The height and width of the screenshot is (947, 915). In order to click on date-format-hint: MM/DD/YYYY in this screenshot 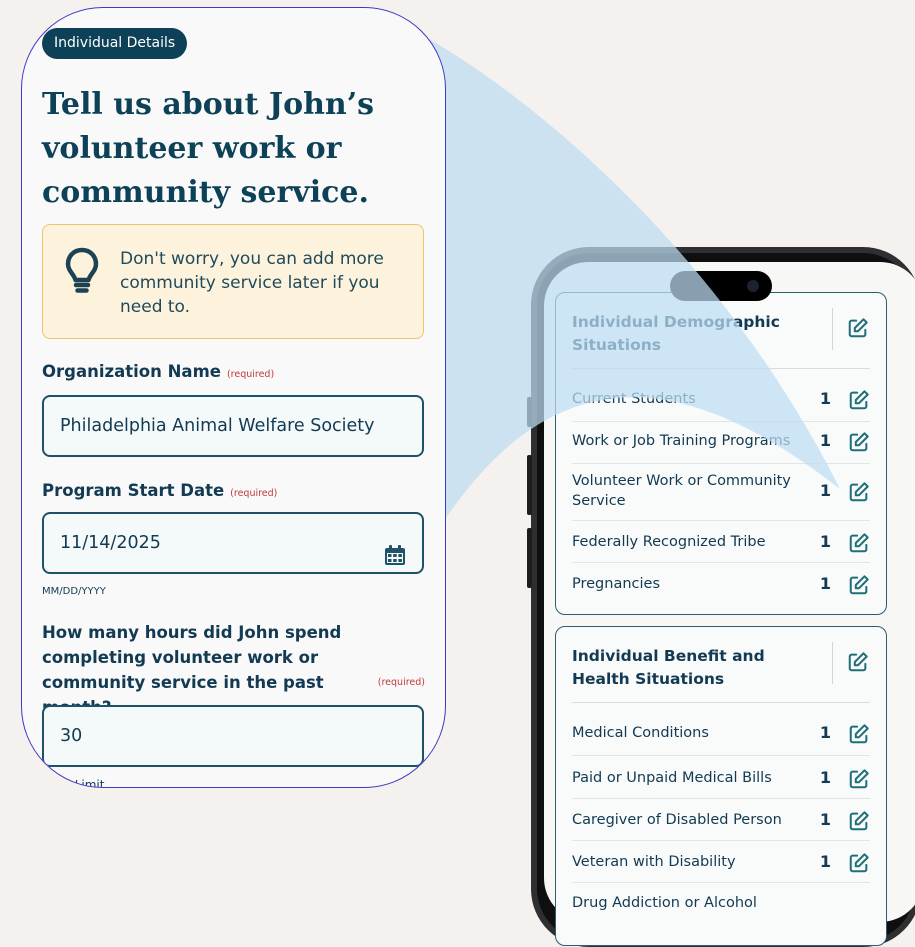, I will do `click(74, 591)`.